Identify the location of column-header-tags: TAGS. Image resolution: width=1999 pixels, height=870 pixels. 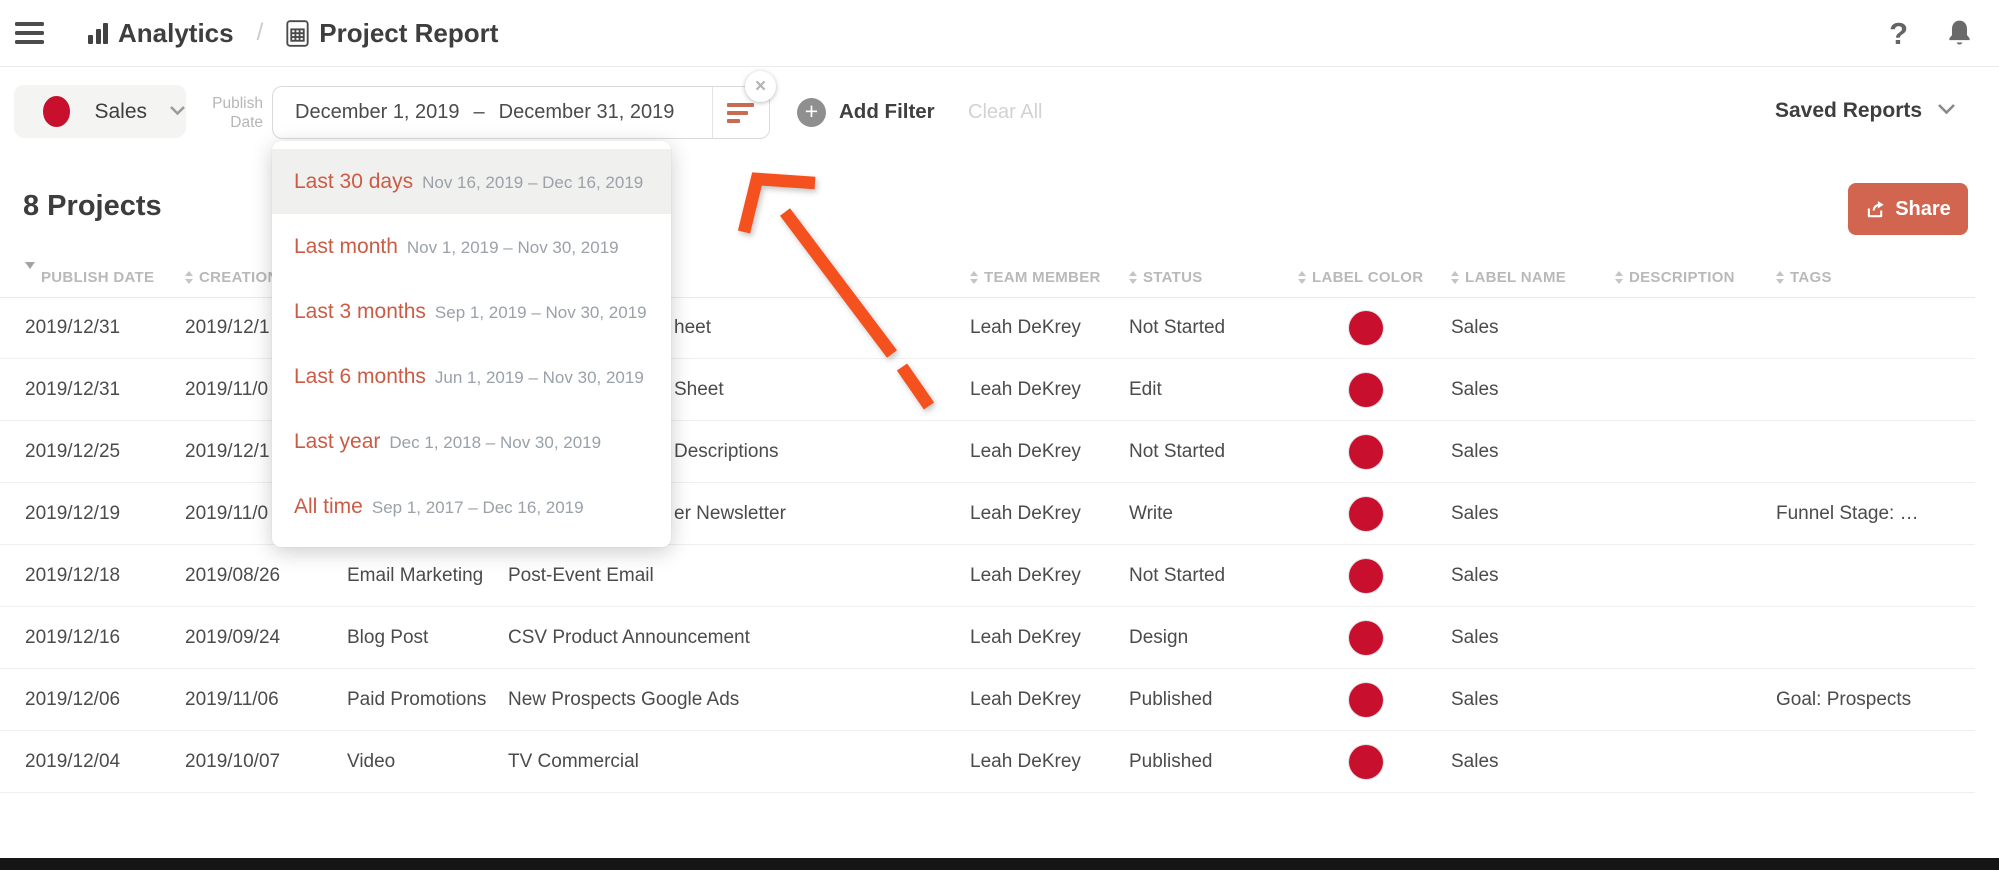
(1804, 277).